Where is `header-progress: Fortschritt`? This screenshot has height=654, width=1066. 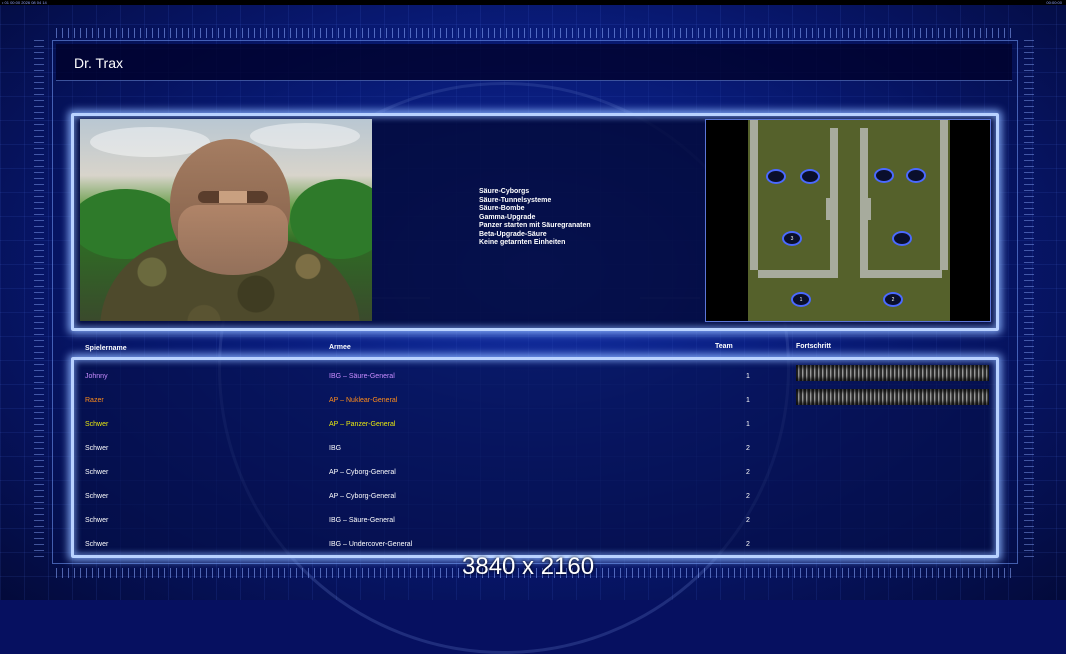 header-progress: Fortschritt is located at coordinates (813, 346).